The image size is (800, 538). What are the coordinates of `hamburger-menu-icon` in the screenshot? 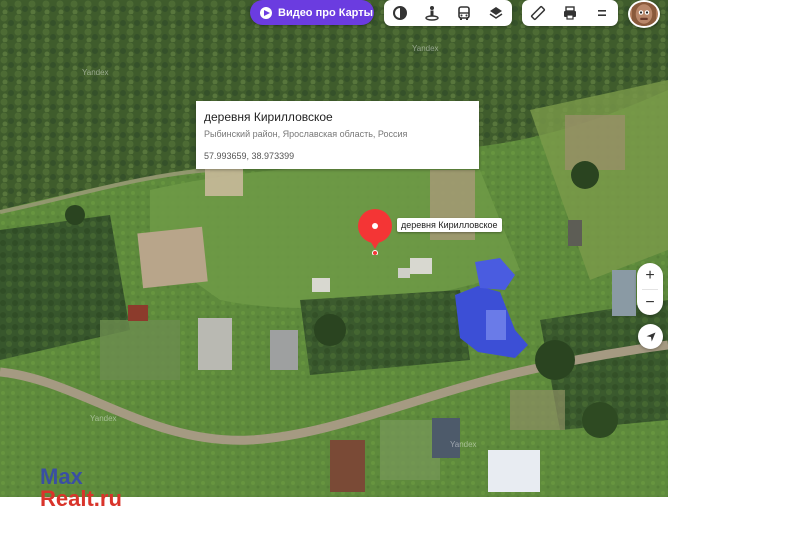 It's located at (602, 13).